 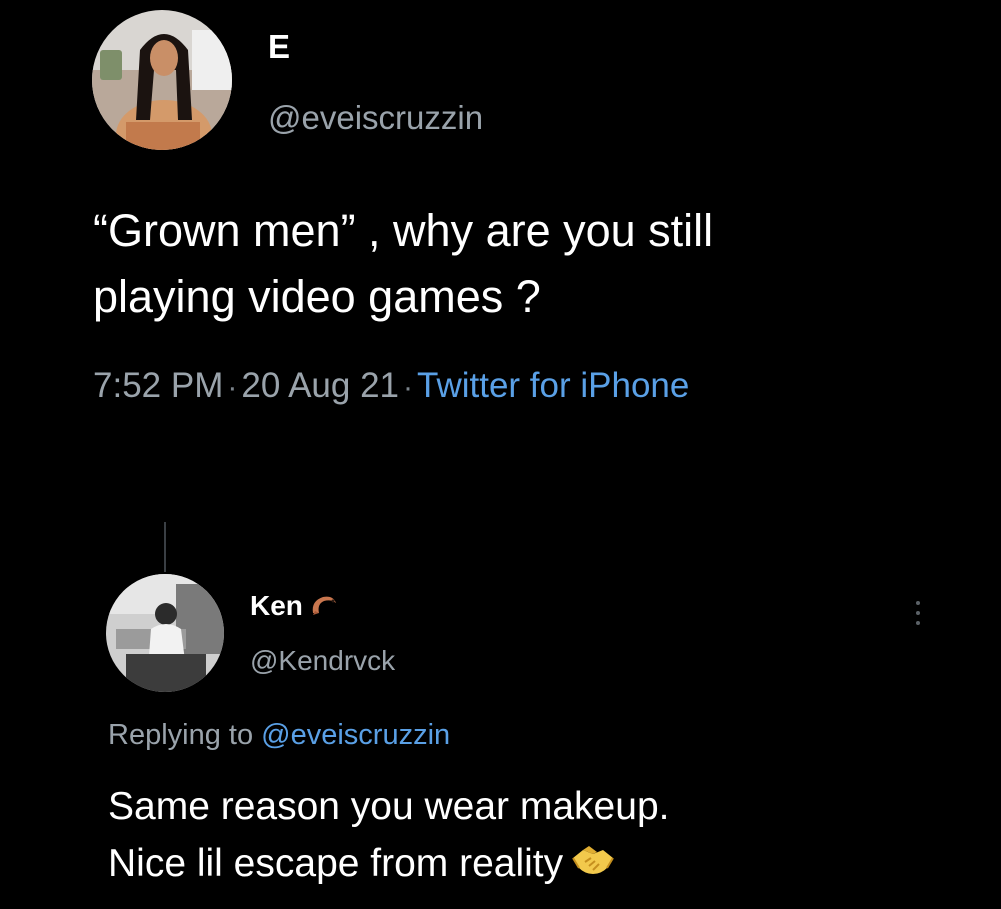 What do you see at coordinates (389, 806) in the screenshot?
I see `reply-text-line: Same reason you wear makeup.` at bounding box center [389, 806].